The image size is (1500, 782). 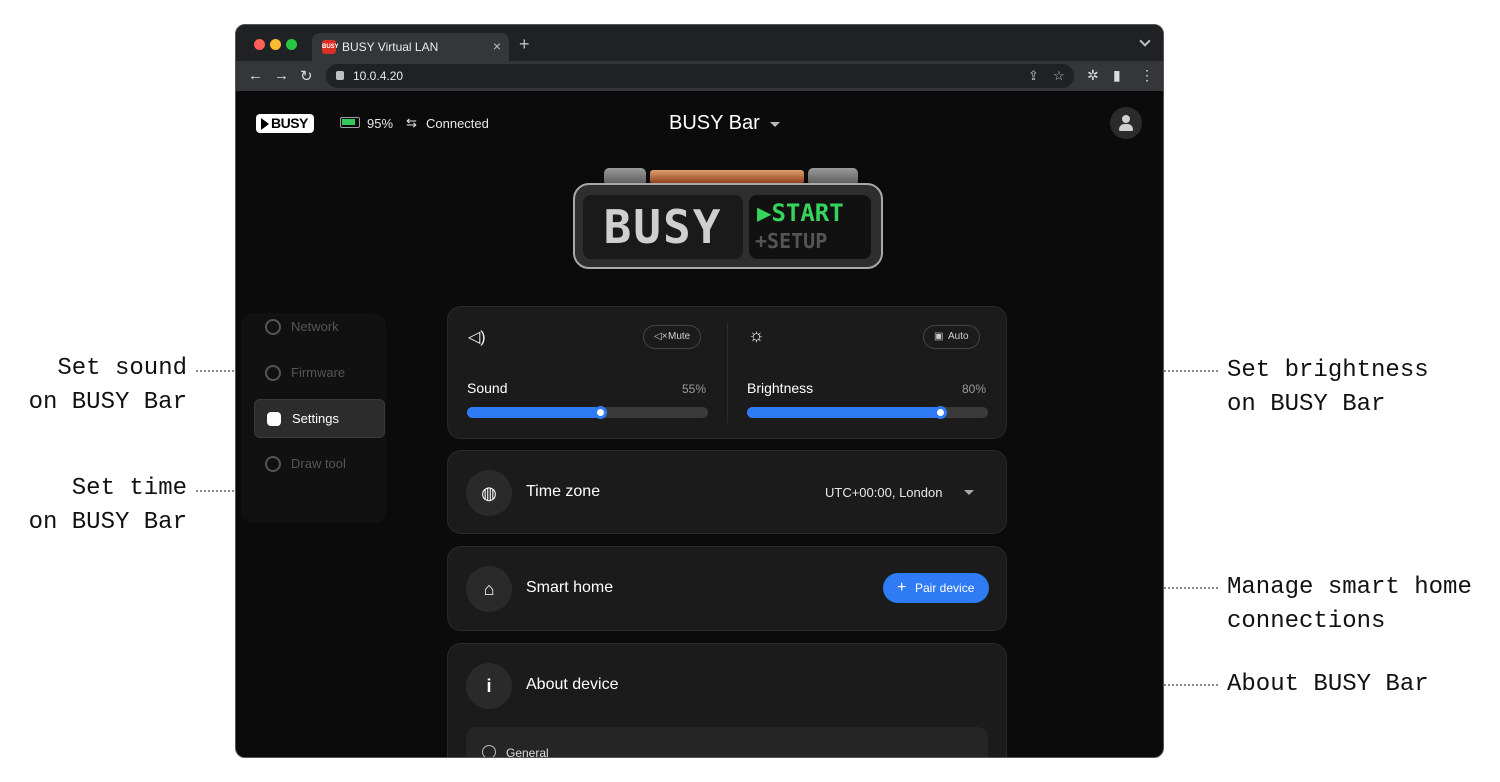 I want to click on usb-icon: ⇆, so click(x=411, y=122).